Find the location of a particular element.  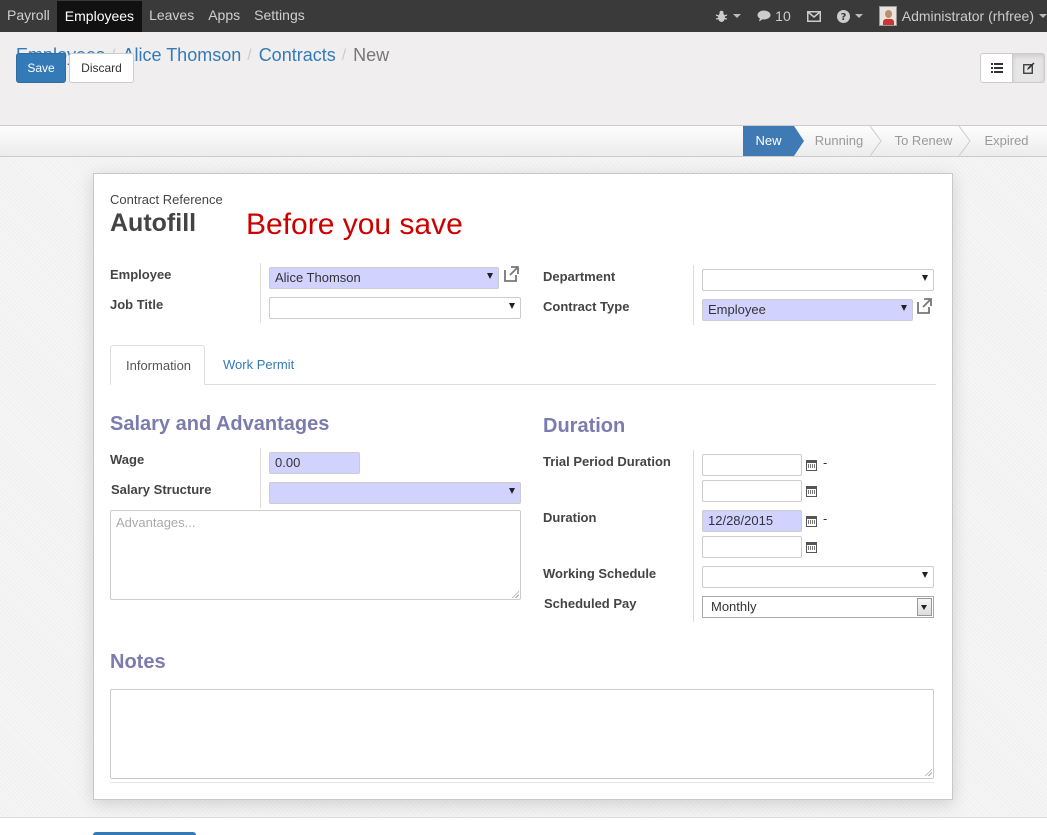

employee-select: Alice Thomson is located at coordinates (384, 278).